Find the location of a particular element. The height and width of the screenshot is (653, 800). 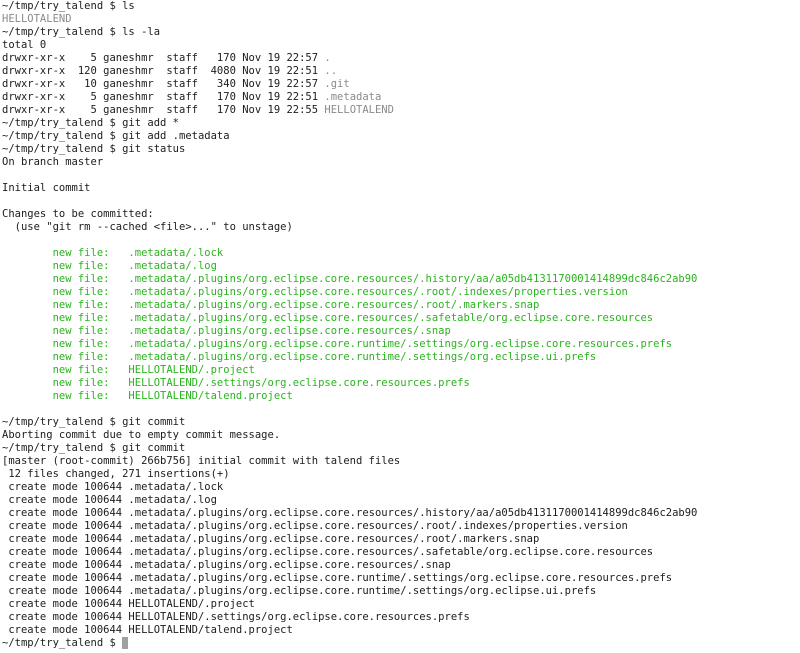

terminal-text: create mode 100644 HELLOTALEND/.project is located at coordinates (128, 604).